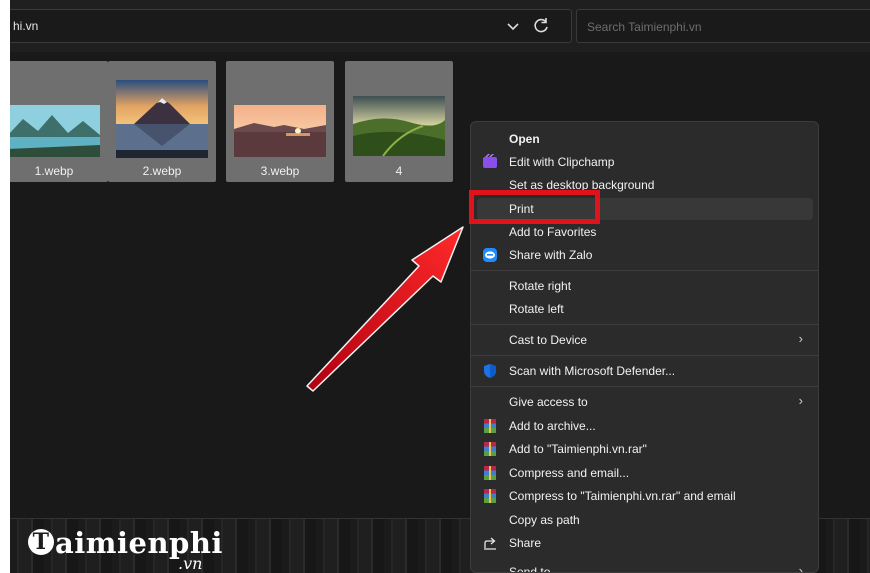  I want to click on red-arrow-annotation-icon, so click(385, 309).